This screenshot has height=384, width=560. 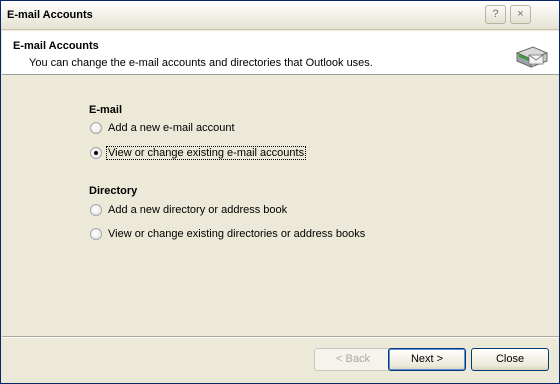 What do you see at coordinates (197, 210) in the screenshot?
I see `radio-label: Add a new directory or address book` at bounding box center [197, 210].